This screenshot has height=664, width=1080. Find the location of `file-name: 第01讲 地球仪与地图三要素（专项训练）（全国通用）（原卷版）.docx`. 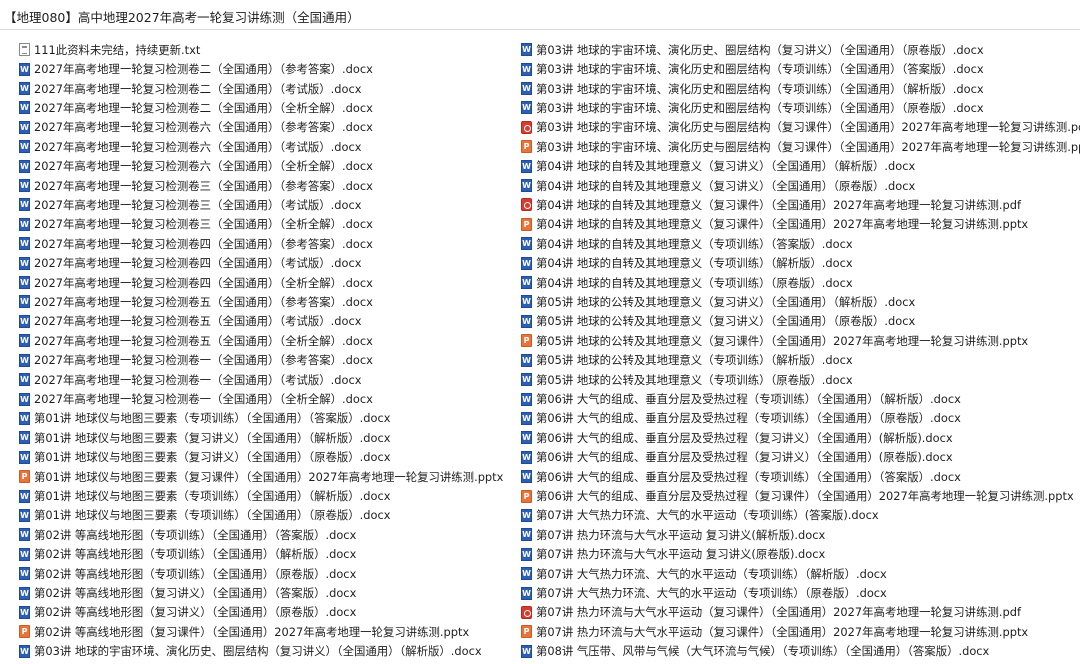

file-name: 第01讲 地球仪与地图三要素（专项训练）（全国通用）（原卷版）.docx is located at coordinates (212, 515).